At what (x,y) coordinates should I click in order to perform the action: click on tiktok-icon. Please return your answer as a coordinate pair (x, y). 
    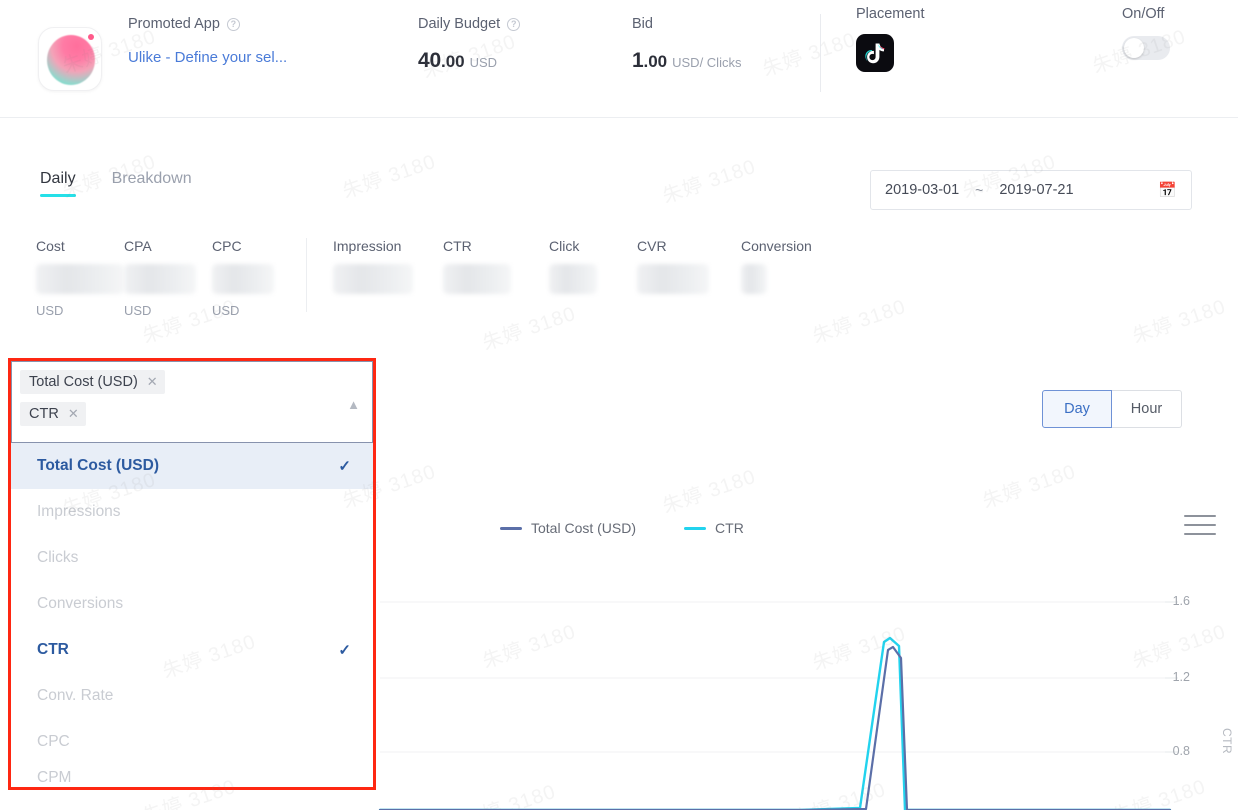
    Looking at the image, I should click on (875, 53).